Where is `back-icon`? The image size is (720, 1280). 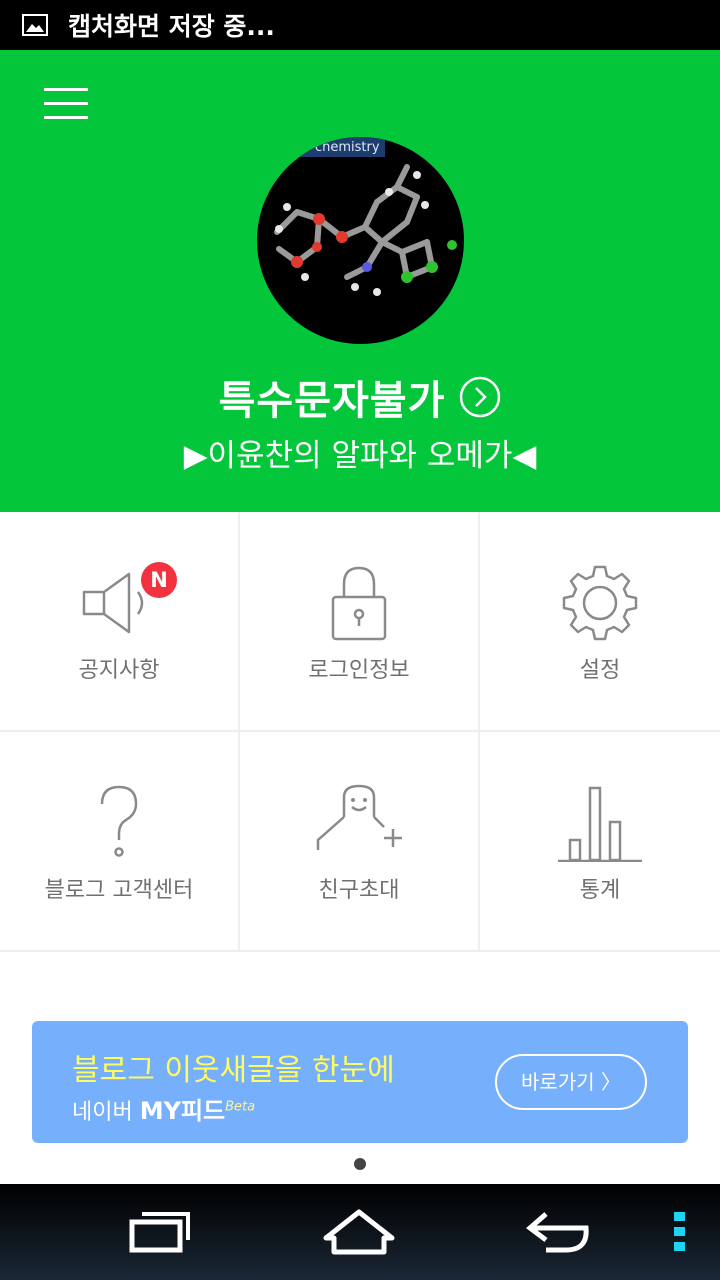
back-icon is located at coordinates (559, 1232).